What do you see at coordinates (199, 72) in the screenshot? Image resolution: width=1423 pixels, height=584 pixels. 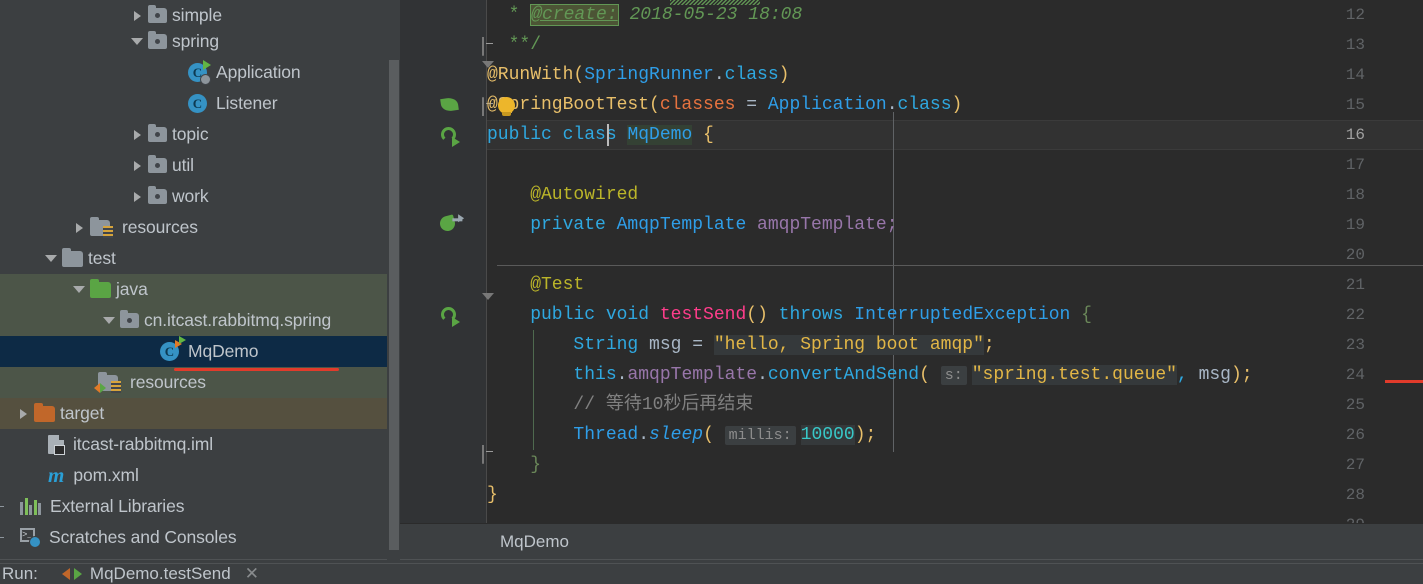 I see `spring-boot-class-icon: C` at bounding box center [199, 72].